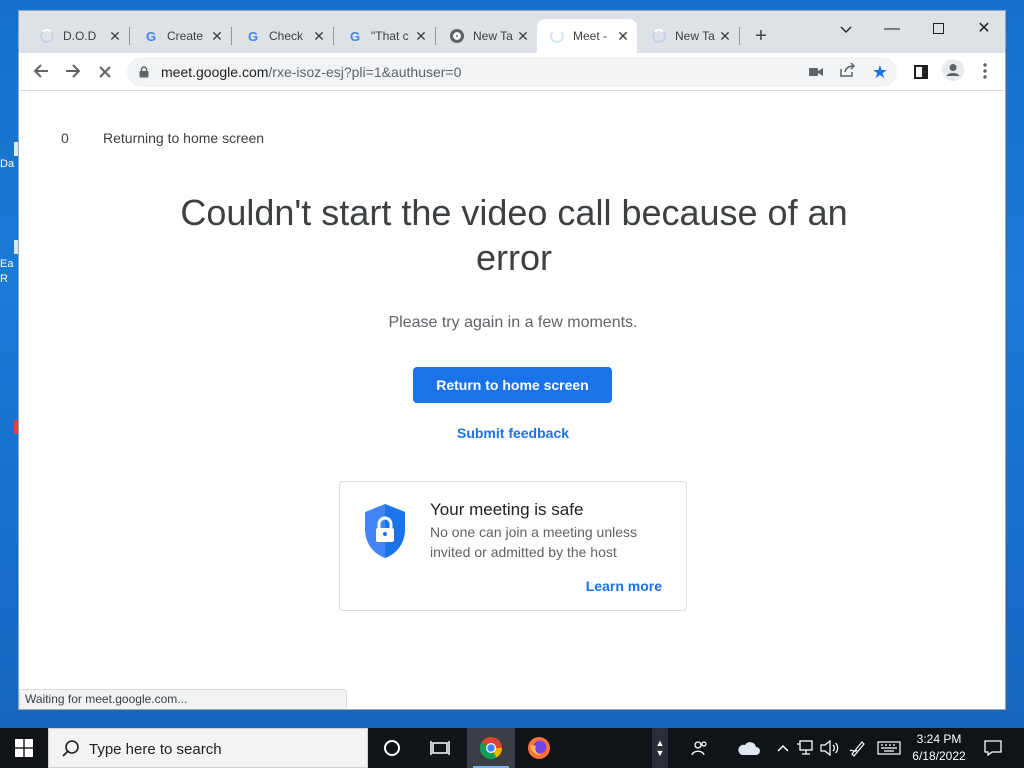  What do you see at coordinates (624, 586) in the screenshot?
I see `learn-more-link: Learn more` at bounding box center [624, 586].